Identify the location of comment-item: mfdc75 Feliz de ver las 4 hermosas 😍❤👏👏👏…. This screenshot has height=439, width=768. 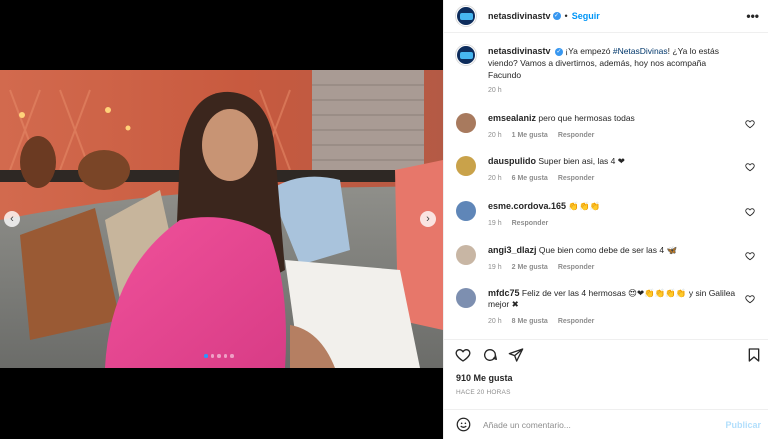
(608, 307).